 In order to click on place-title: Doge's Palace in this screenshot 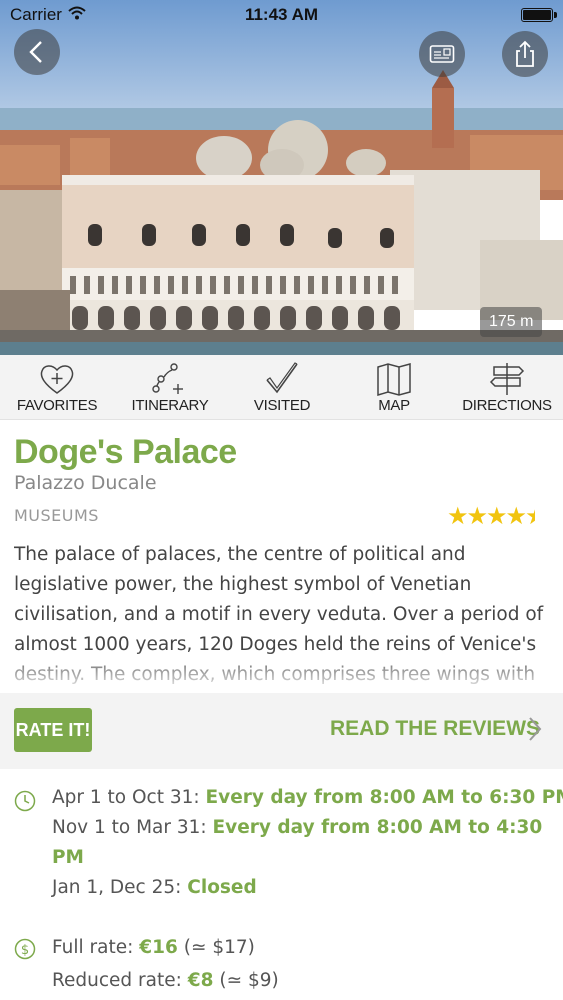, I will do `click(125, 452)`.